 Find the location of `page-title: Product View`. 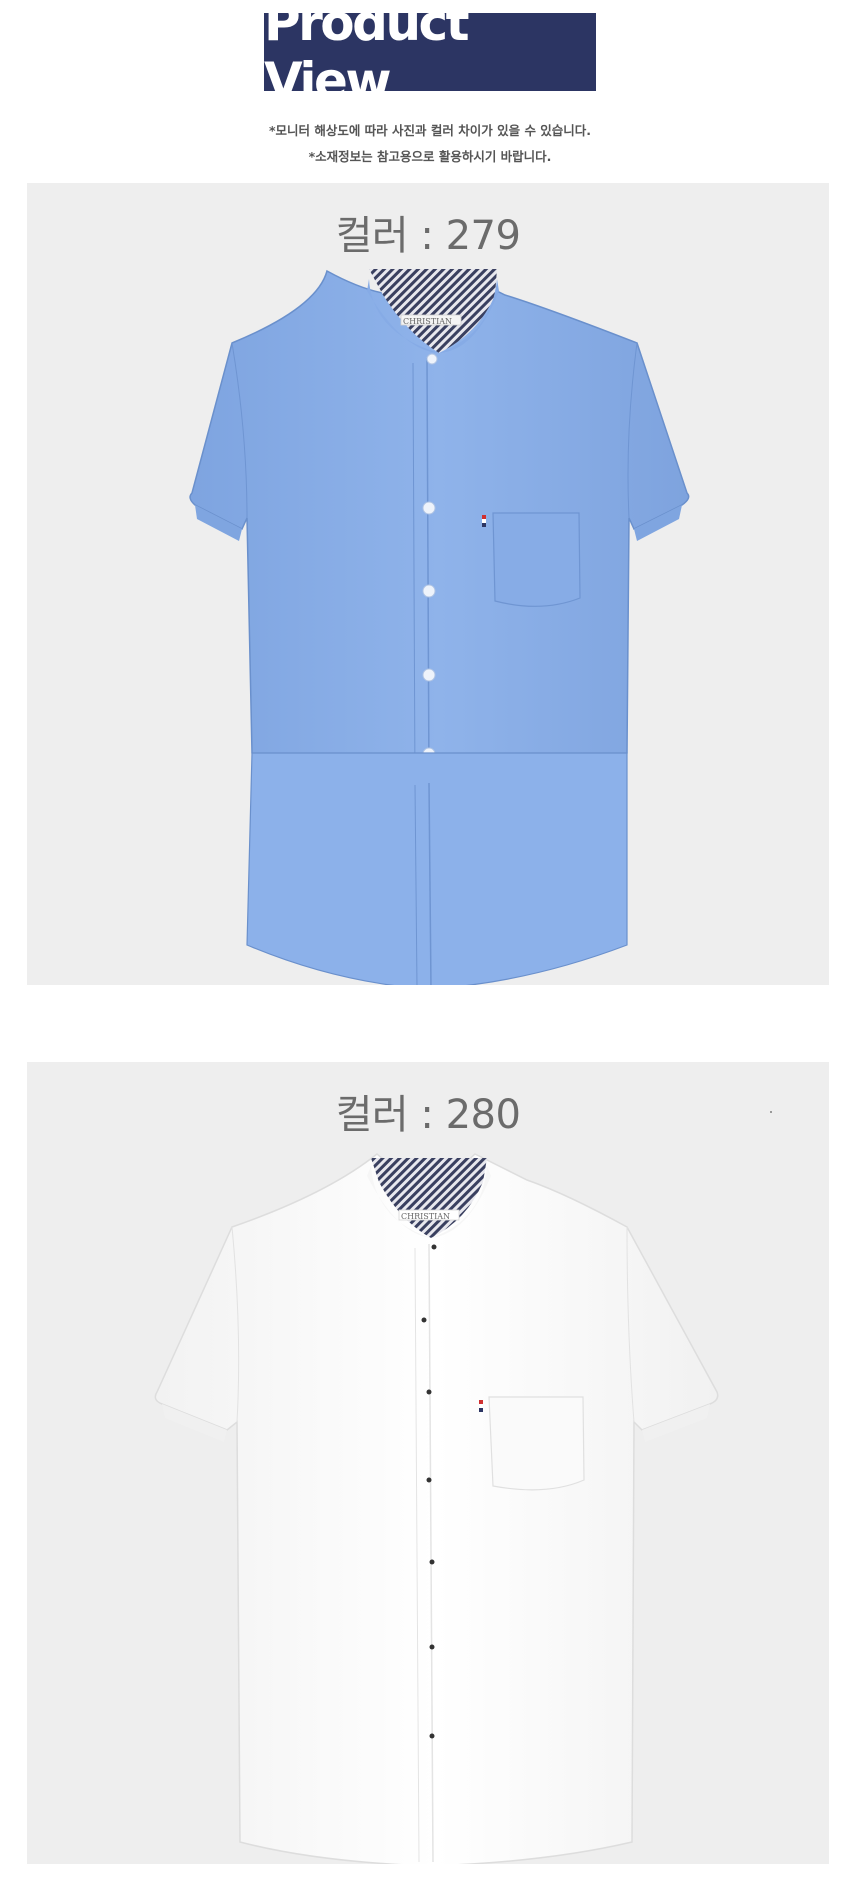

page-title: Product View is located at coordinates (430, 55).